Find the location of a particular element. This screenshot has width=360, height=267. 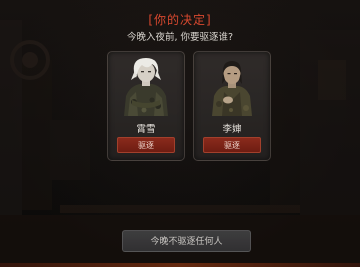

dialog-subtitle: 今晚入夜前, 你要驱逐谁? is located at coordinates (180, 37).